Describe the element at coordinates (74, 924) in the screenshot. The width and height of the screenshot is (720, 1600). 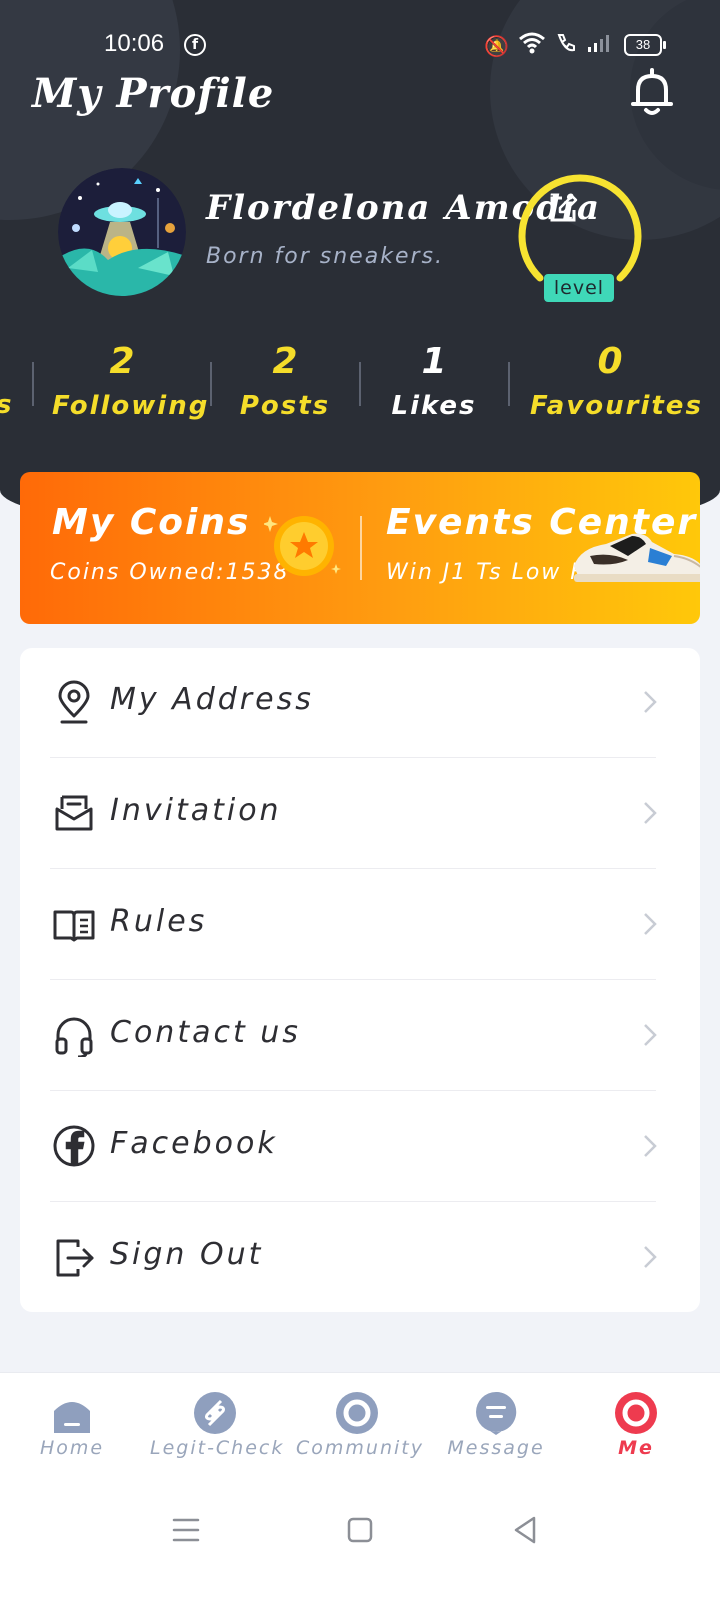
I see `book-icon` at that location.